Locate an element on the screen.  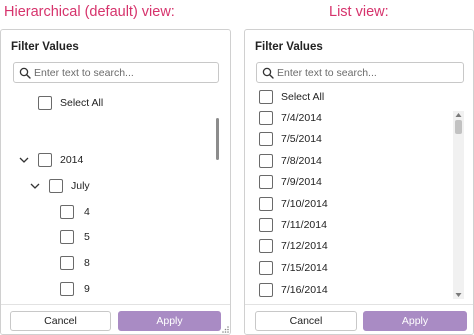
day-label: 8 is located at coordinates (87, 263).